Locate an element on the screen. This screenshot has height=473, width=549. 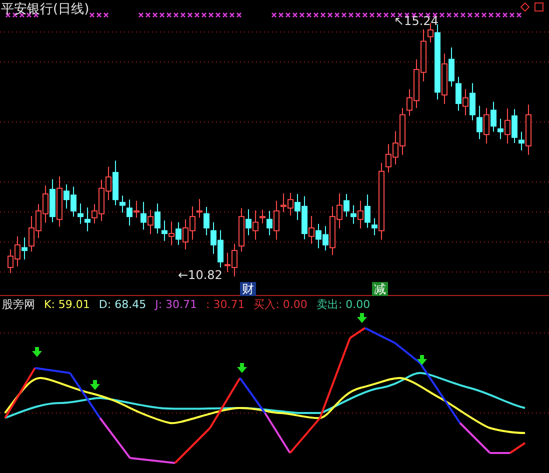
diamond-icon is located at coordinates (525, 7).